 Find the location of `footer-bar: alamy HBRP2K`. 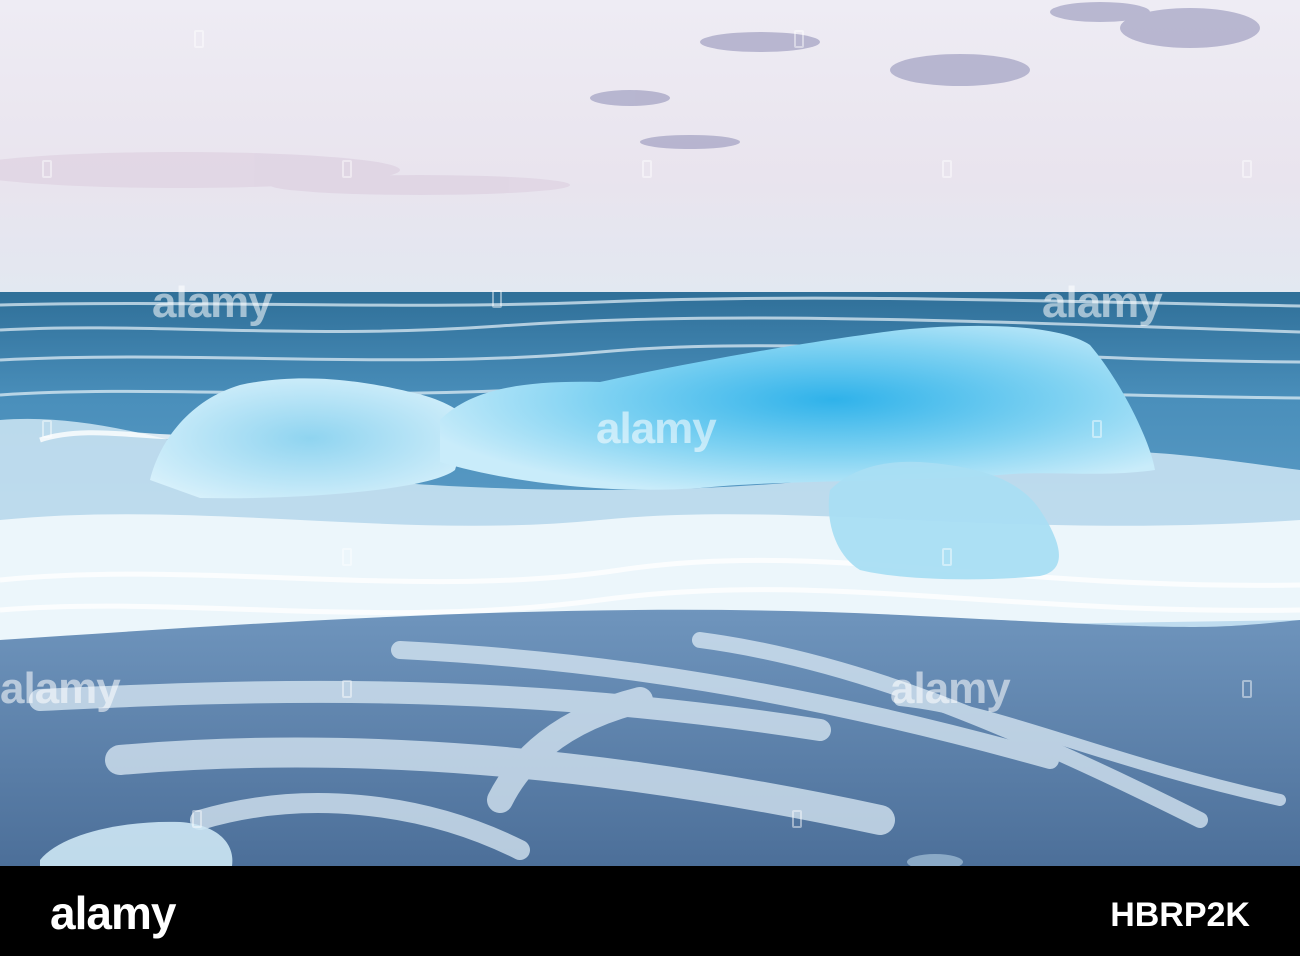

footer-bar: alamy HBRP2K is located at coordinates (650, 911).